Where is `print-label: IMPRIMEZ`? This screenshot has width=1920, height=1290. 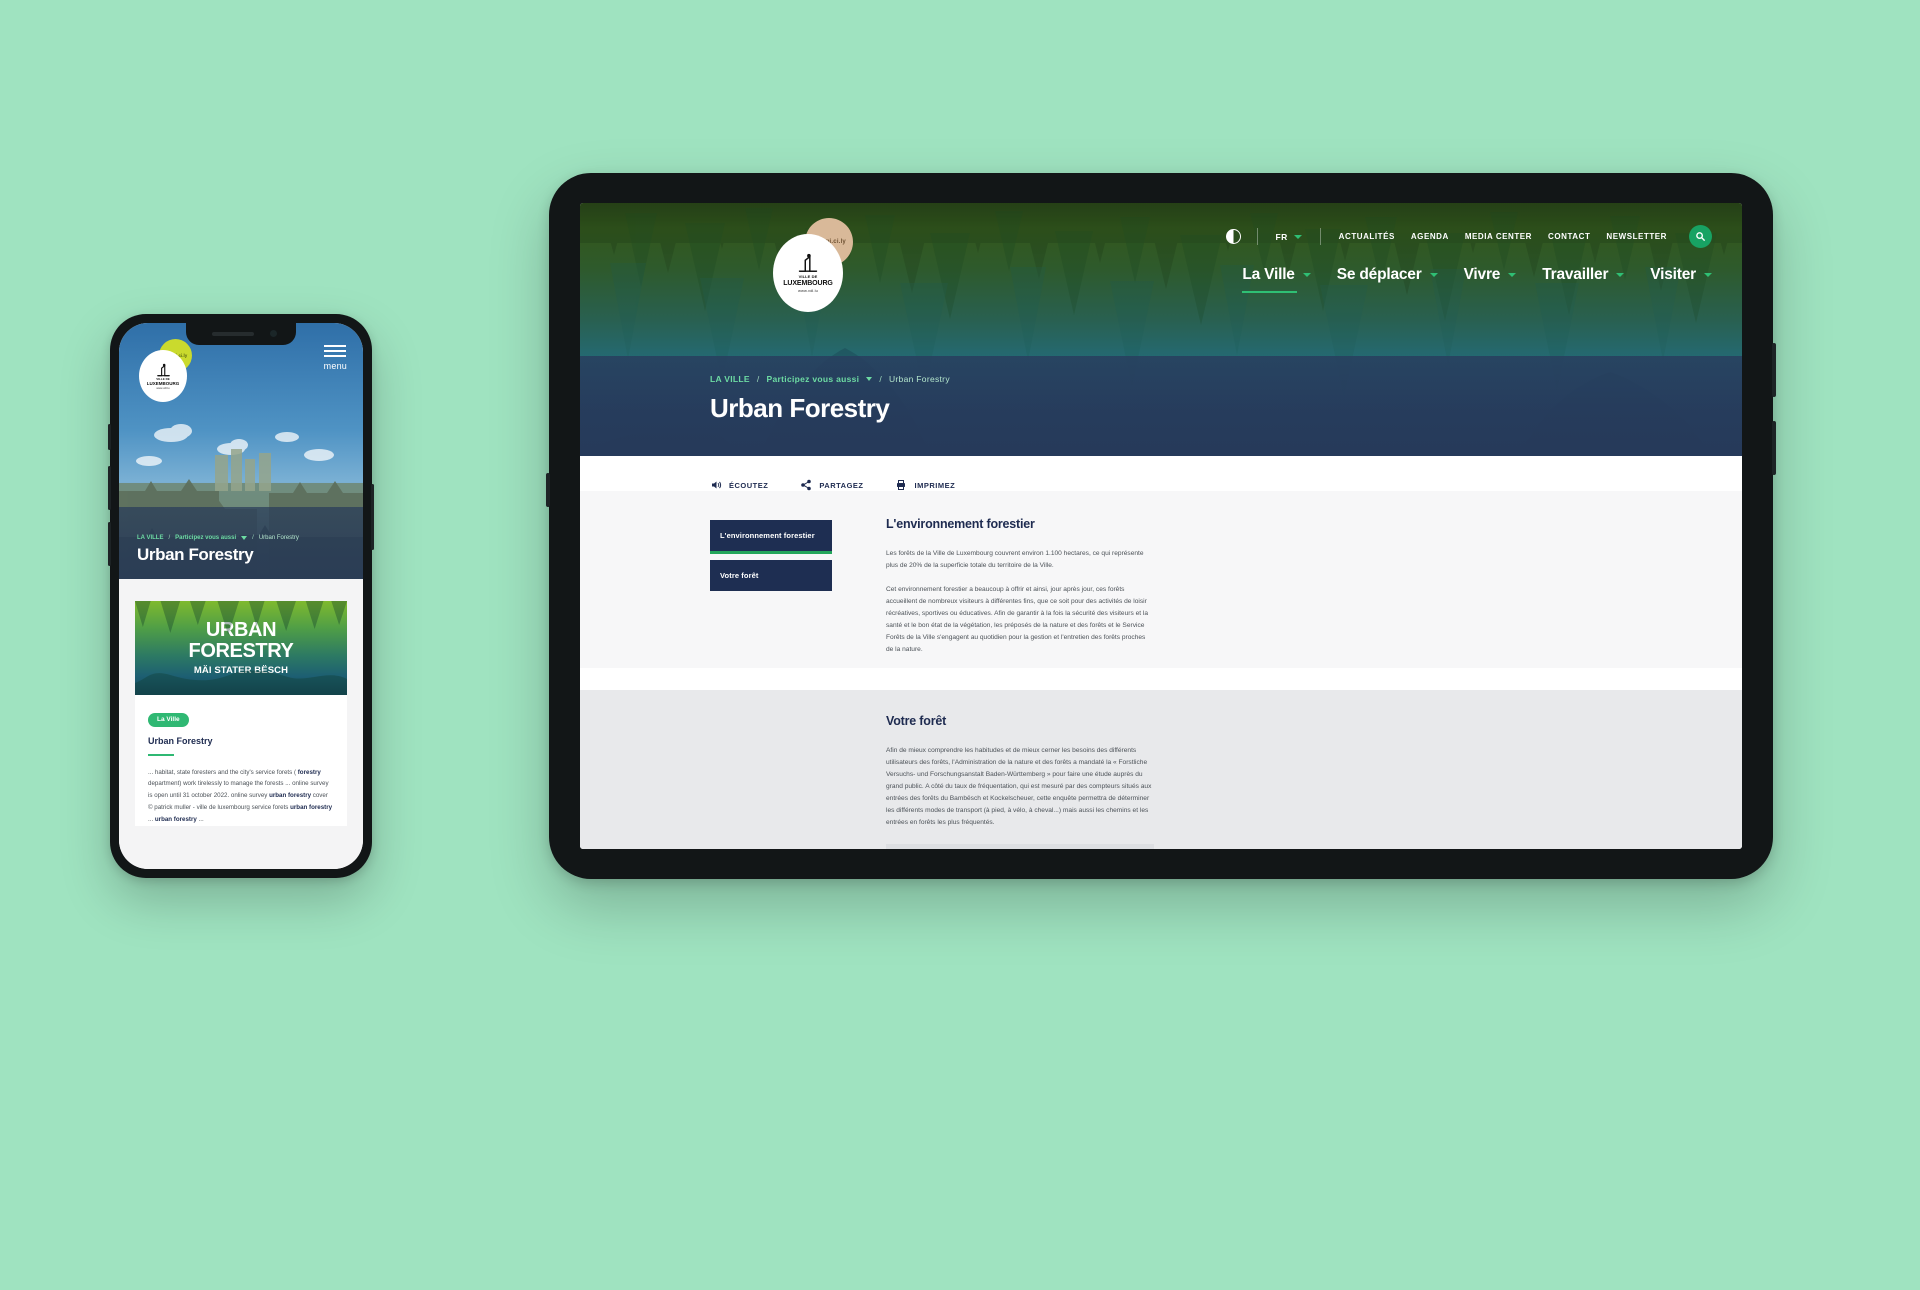 print-label: IMPRIMEZ is located at coordinates (935, 485).